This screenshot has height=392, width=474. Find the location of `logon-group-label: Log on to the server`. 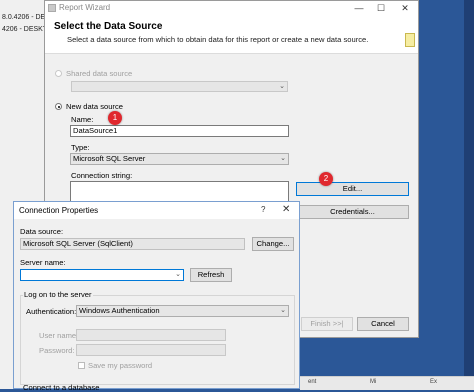

logon-group-label: Log on to the server is located at coordinates (58, 294).